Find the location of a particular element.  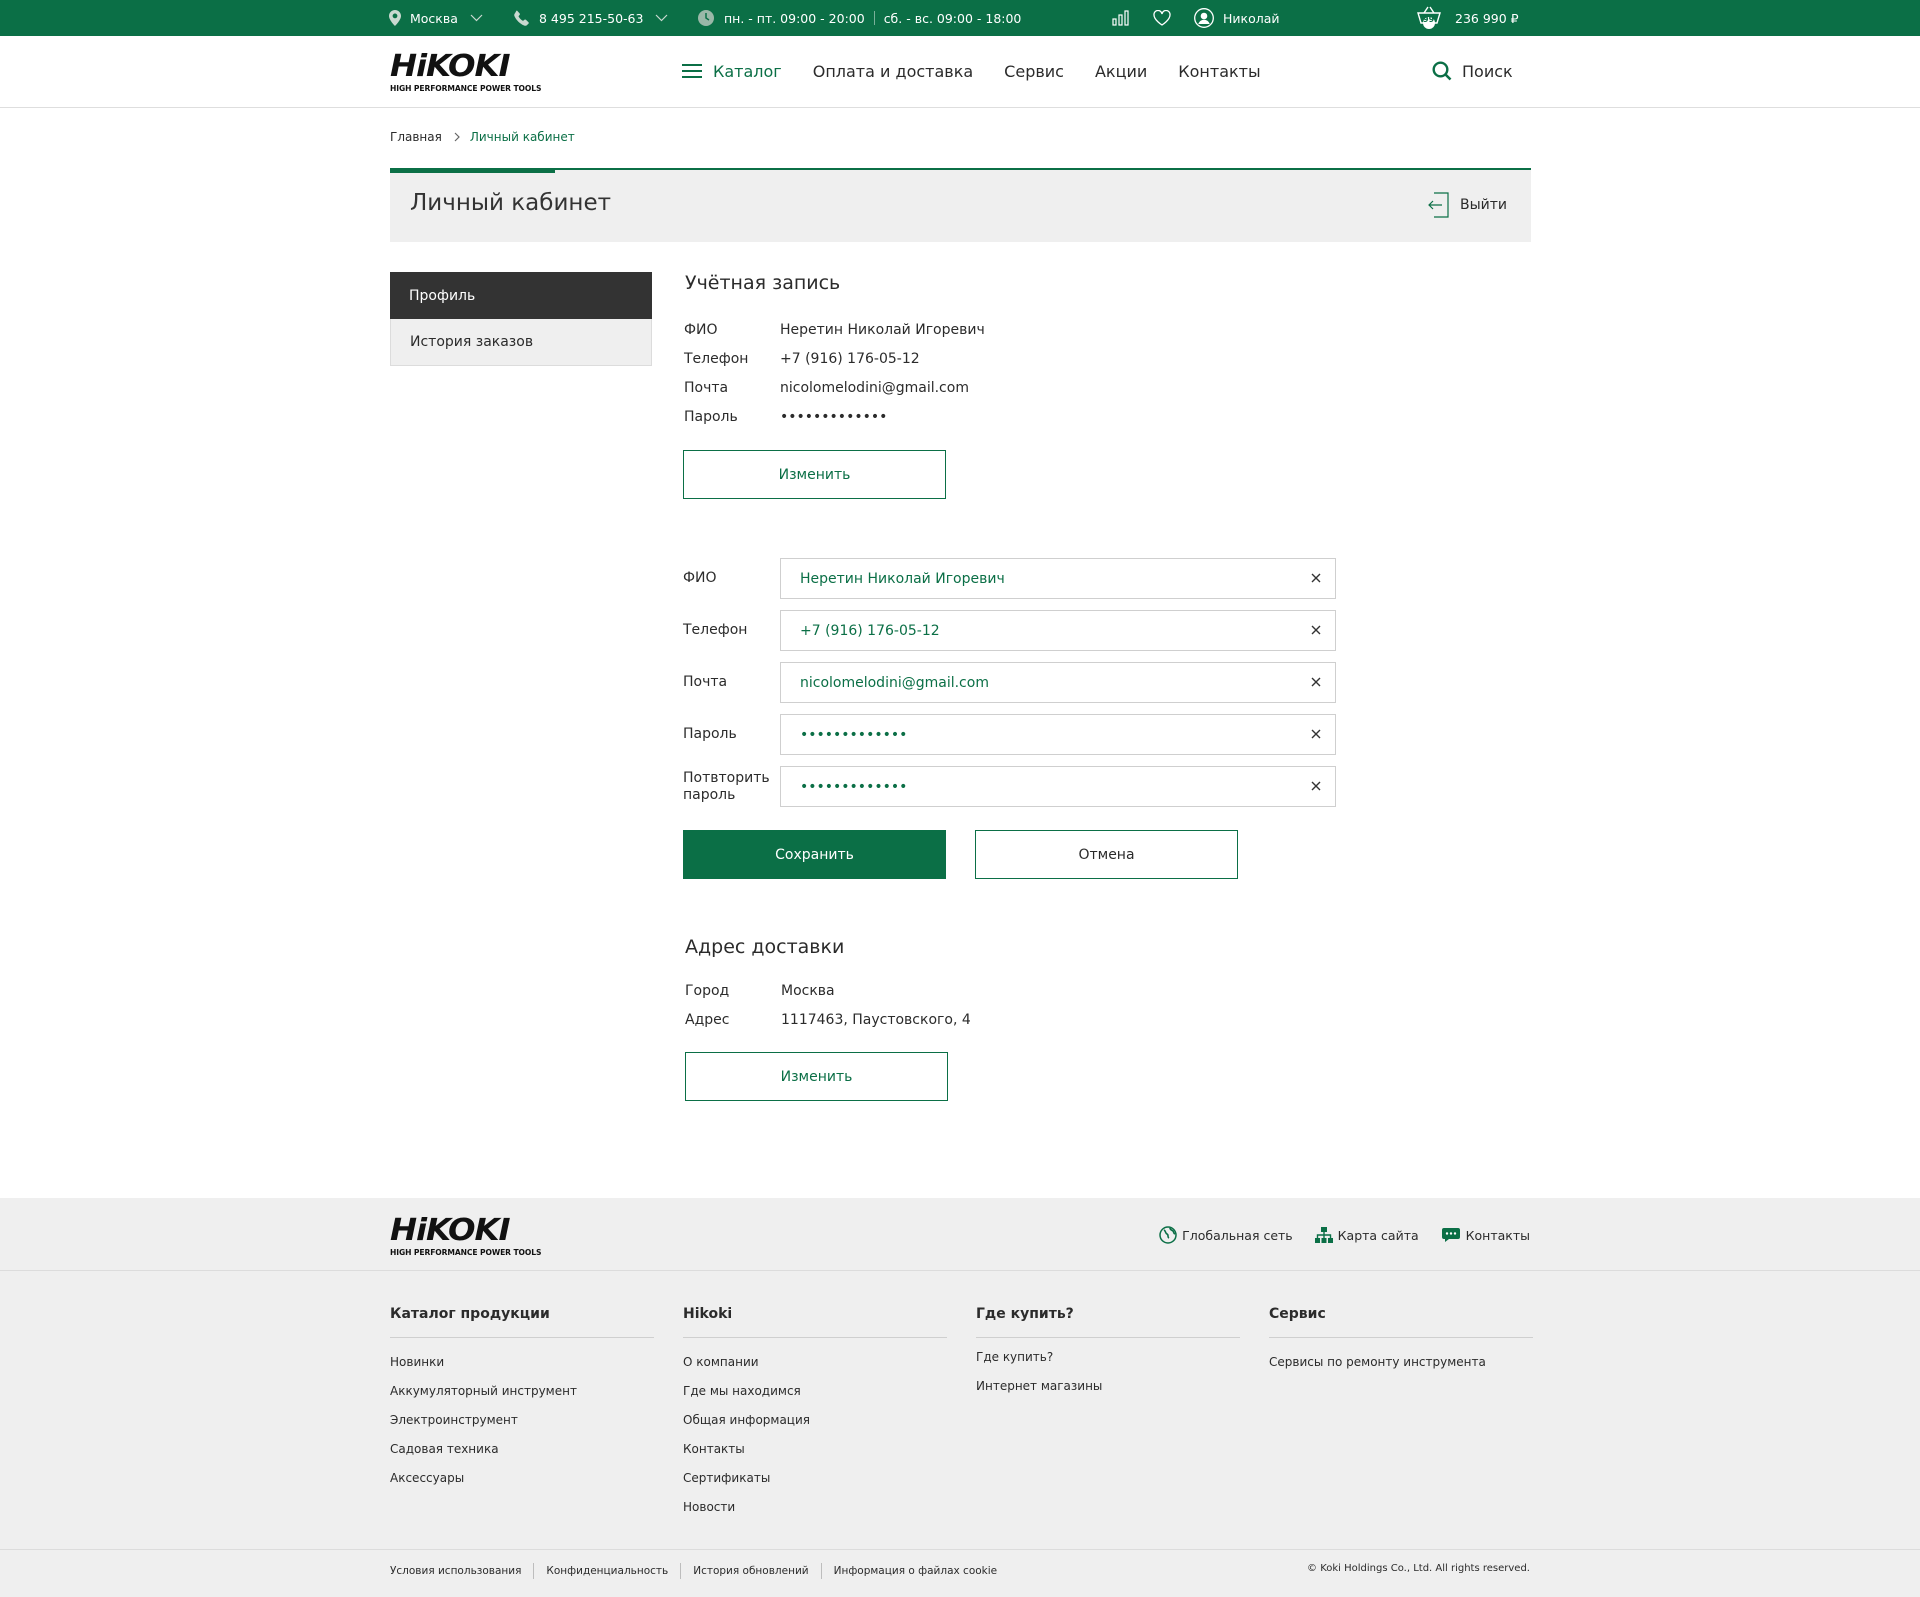

breadcrumb-current: Личный кабинет is located at coordinates (522, 137).